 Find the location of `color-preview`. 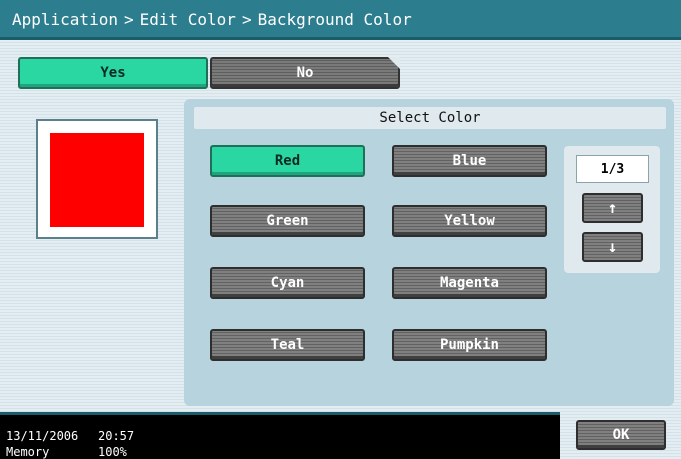

color-preview is located at coordinates (97, 179).